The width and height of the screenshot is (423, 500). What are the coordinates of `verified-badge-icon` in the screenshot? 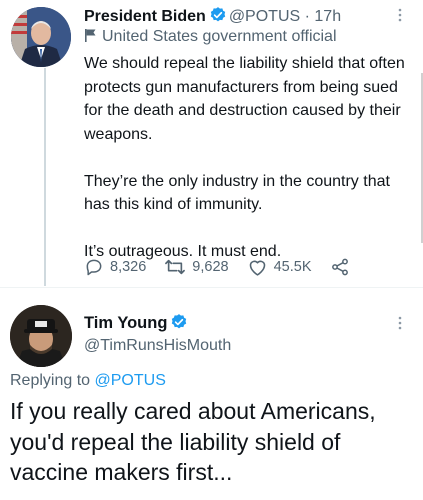 It's located at (179, 324).